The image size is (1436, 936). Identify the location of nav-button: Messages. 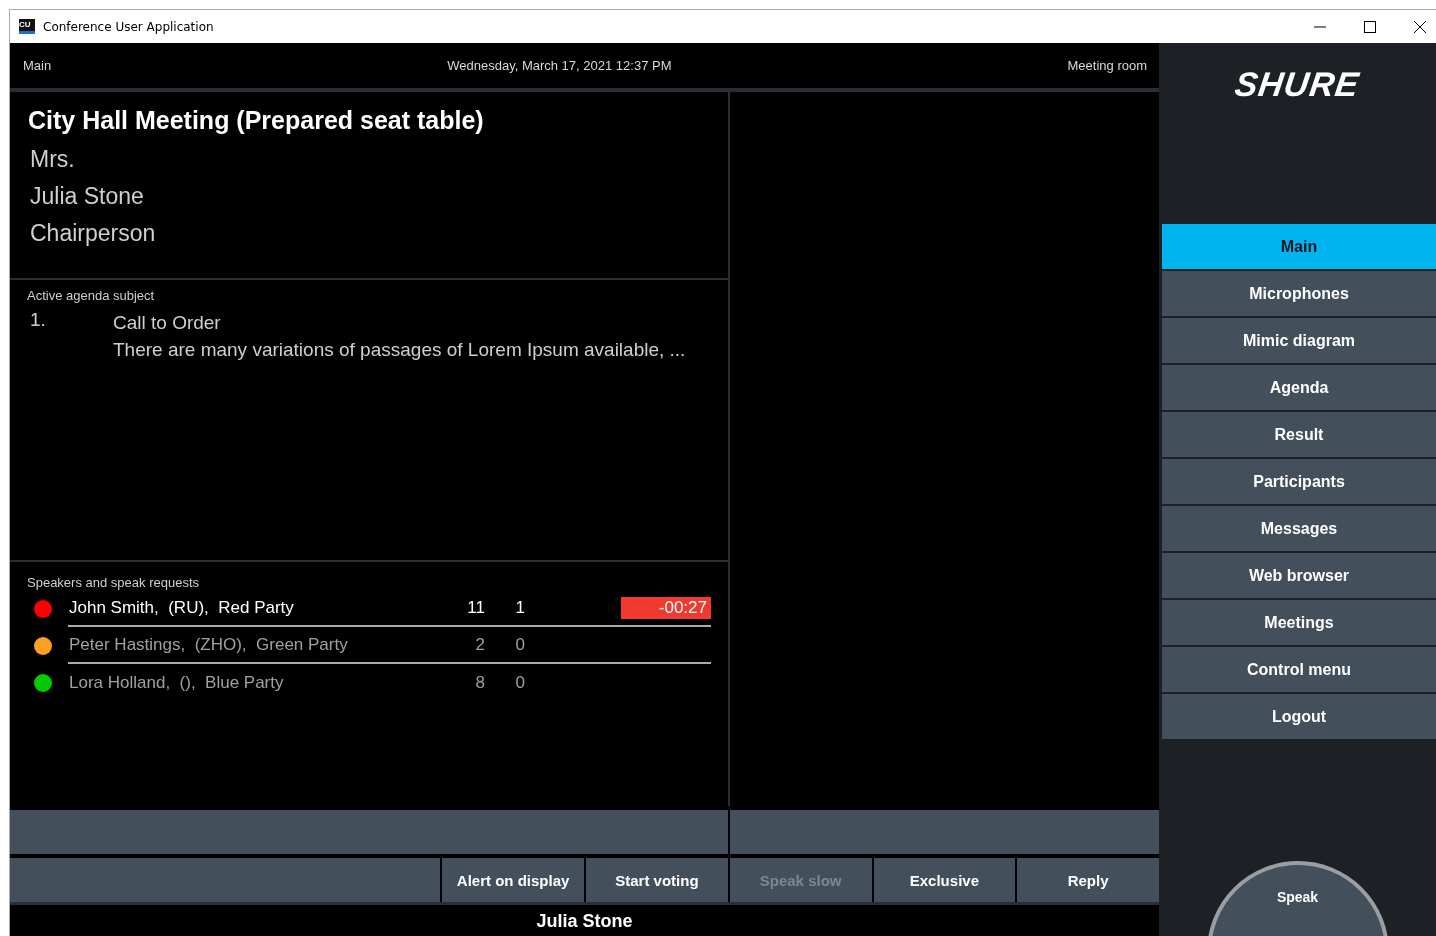
(1299, 528).